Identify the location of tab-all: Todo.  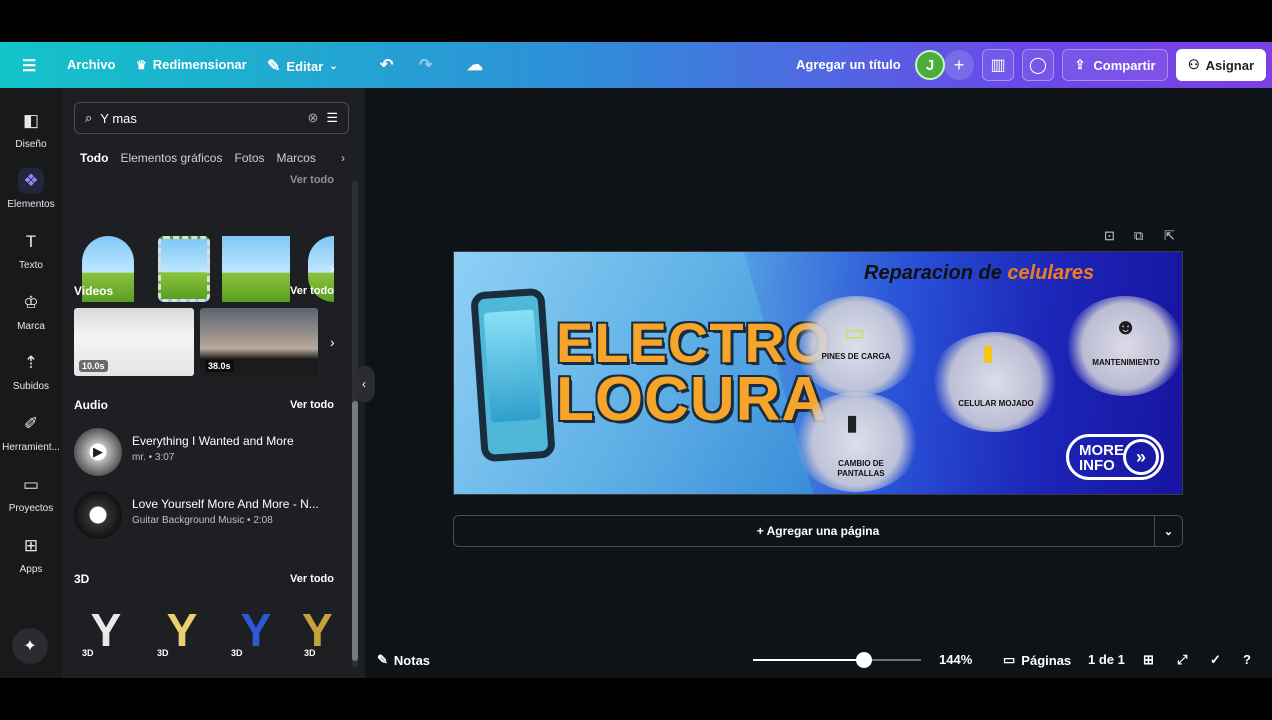
(94, 158).